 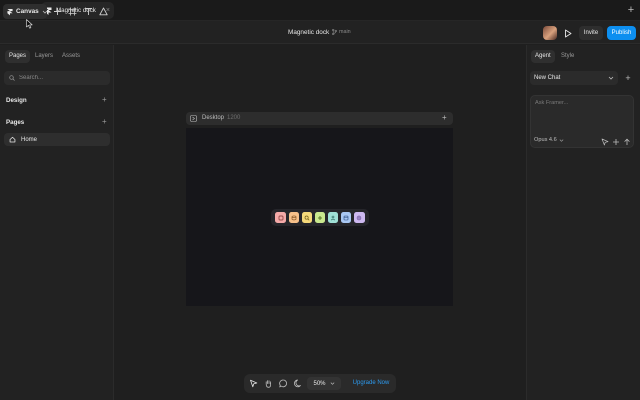 What do you see at coordinates (294, 217) in the screenshot?
I see `stack-icon` at bounding box center [294, 217].